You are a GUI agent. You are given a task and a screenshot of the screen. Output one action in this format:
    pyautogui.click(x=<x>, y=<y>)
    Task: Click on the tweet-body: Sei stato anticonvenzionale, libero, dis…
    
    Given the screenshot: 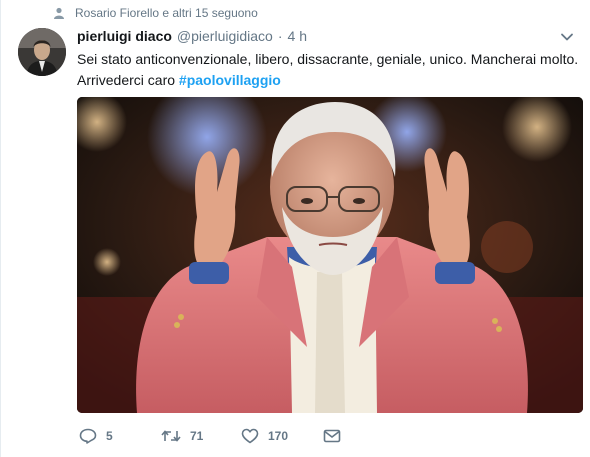 What is the action you would take?
    pyautogui.click(x=328, y=69)
    